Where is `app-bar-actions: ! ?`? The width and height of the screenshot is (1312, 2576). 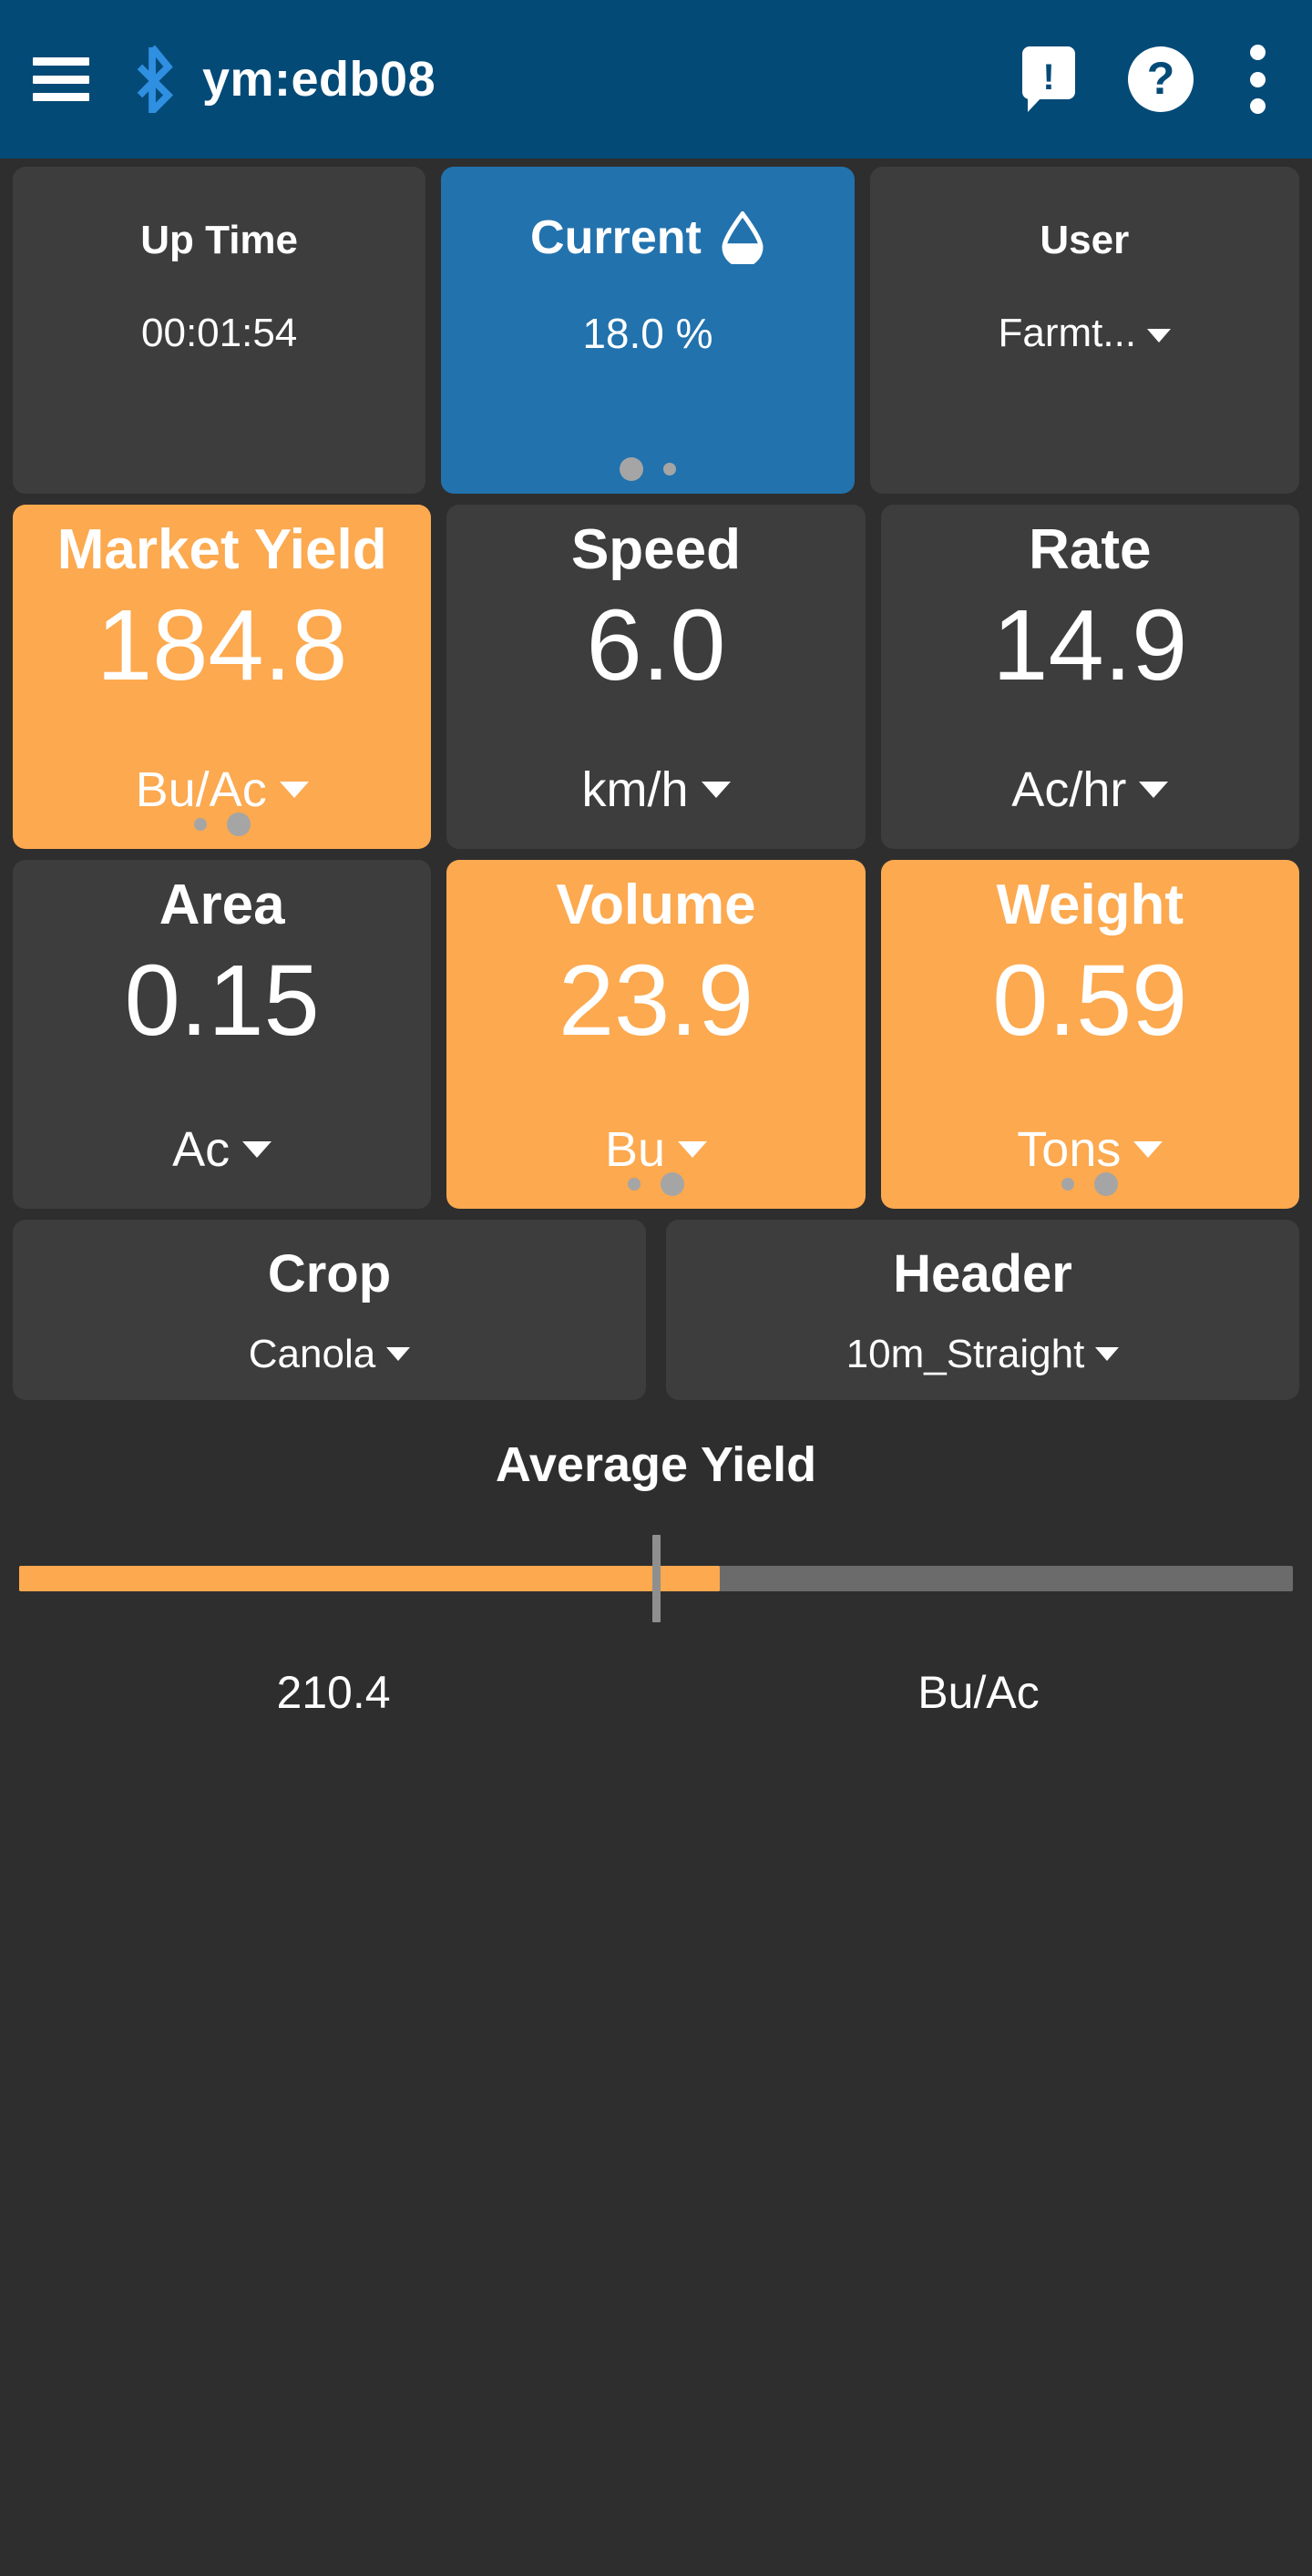
app-bar-actions: ! ? is located at coordinates (1150, 80).